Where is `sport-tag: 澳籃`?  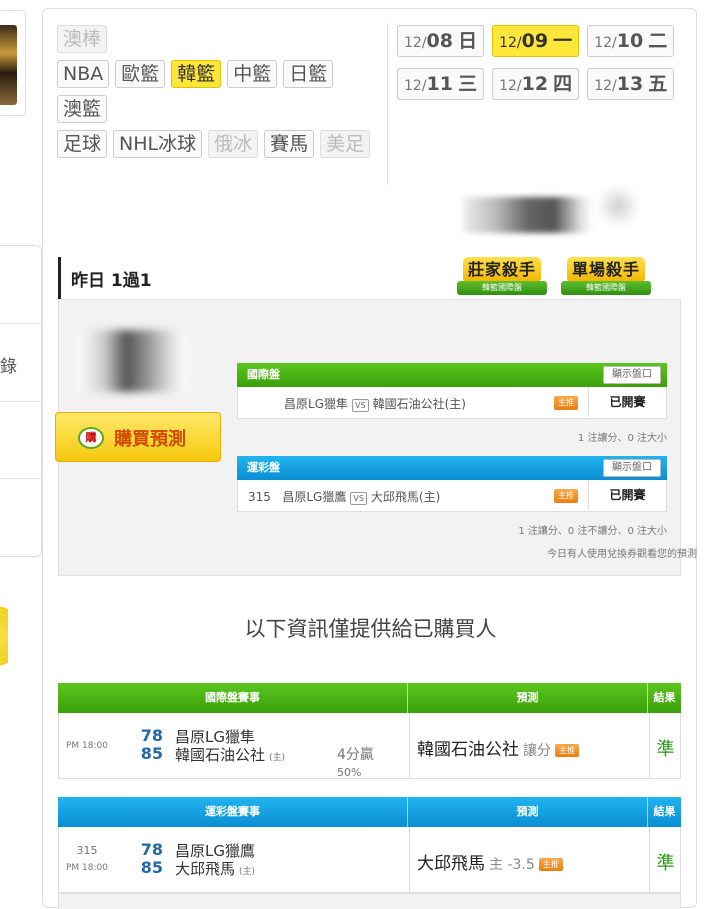 sport-tag: 澳籃 is located at coordinates (82, 109).